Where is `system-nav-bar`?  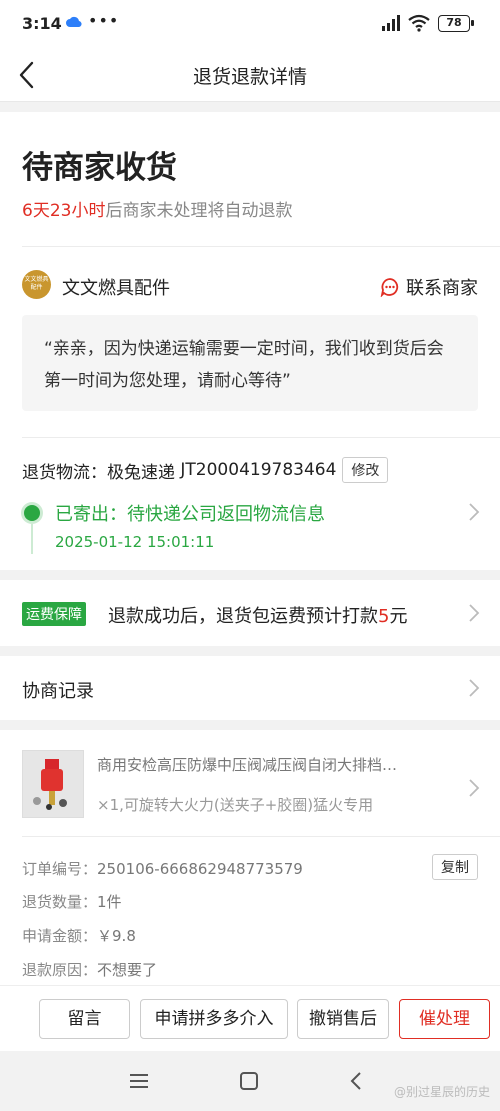 system-nav-bar is located at coordinates (250, 1081).